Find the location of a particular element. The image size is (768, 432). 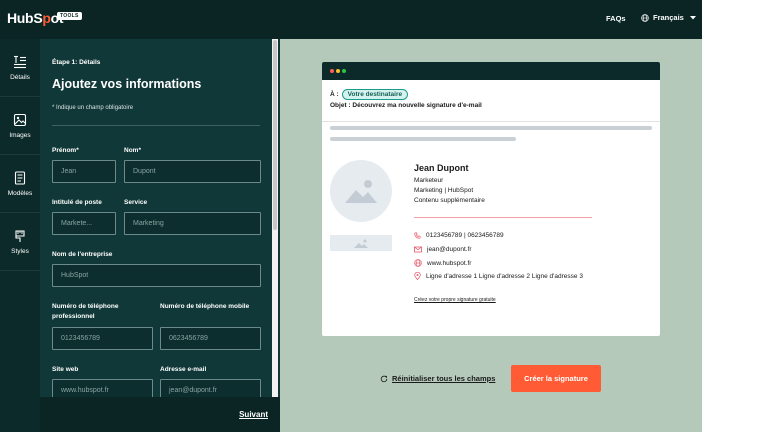

rail-label-styles: Styles is located at coordinates (20, 251).